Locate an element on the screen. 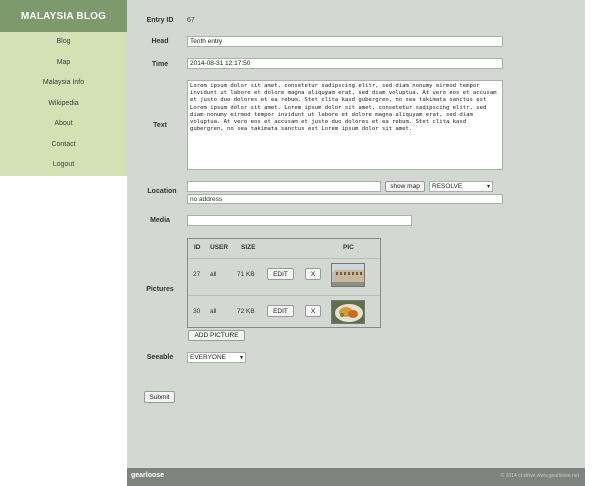 The height and width of the screenshot is (486, 600). page-margin is located at coordinates (592, 243).